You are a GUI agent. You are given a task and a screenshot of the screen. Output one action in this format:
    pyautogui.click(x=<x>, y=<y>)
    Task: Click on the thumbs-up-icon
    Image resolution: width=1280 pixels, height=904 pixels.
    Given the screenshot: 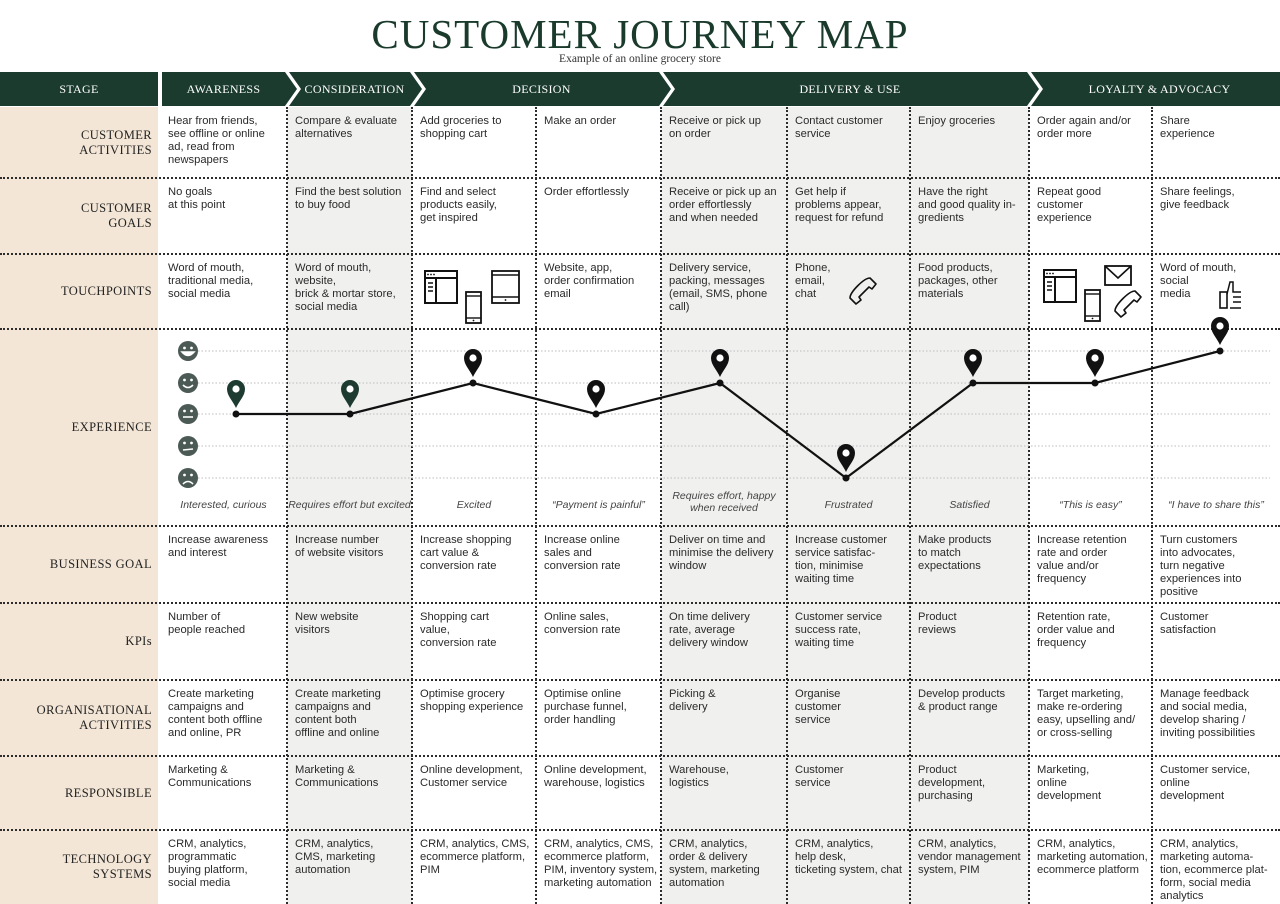 What is the action you would take?
    pyautogui.click(x=1230, y=295)
    